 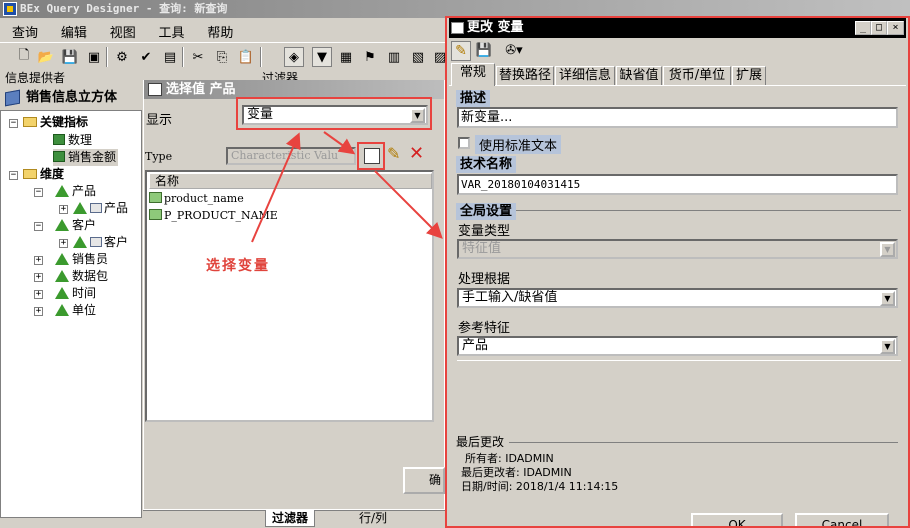 I want to click on use-std-text-checkbox, so click(x=464, y=143).